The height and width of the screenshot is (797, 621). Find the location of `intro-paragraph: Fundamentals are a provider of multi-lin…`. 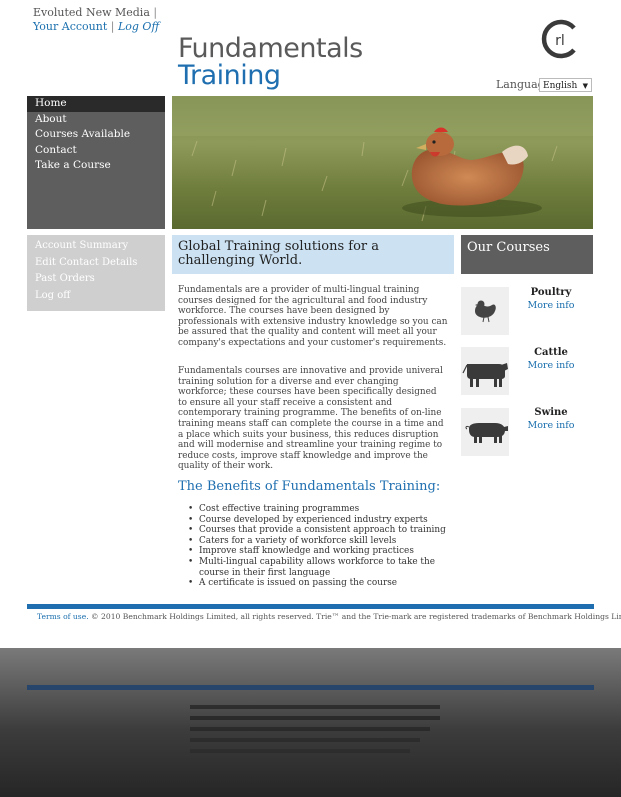

intro-paragraph: Fundamentals are a provider of multi-lin… is located at coordinates (313, 316).